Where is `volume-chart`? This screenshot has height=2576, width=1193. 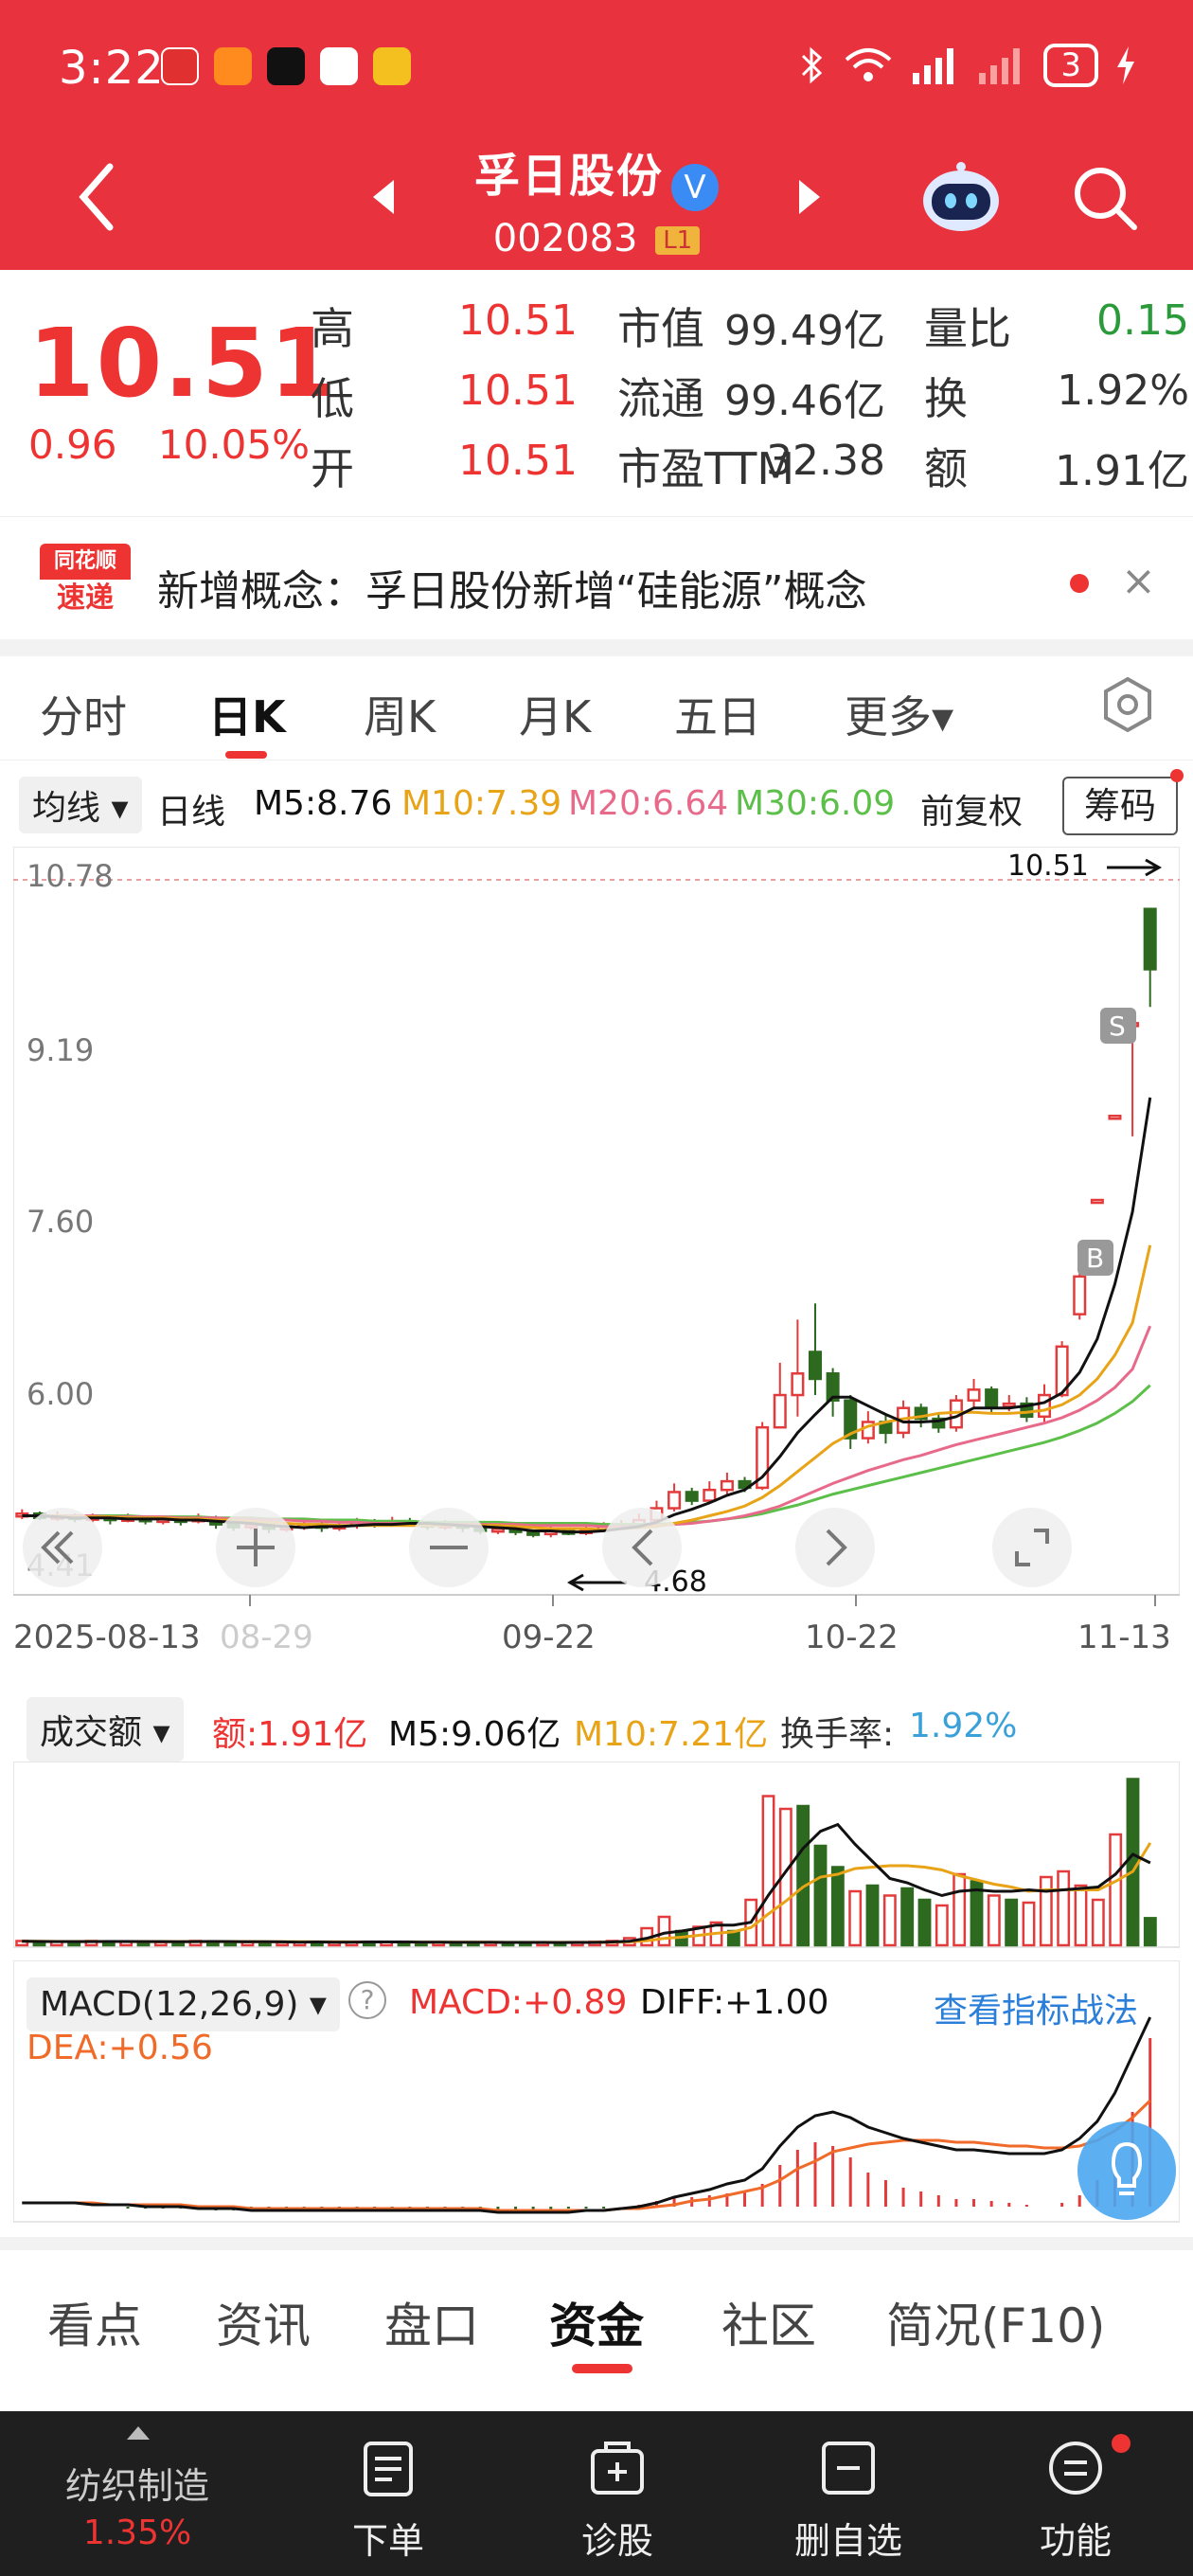
volume-chart is located at coordinates (596, 1856).